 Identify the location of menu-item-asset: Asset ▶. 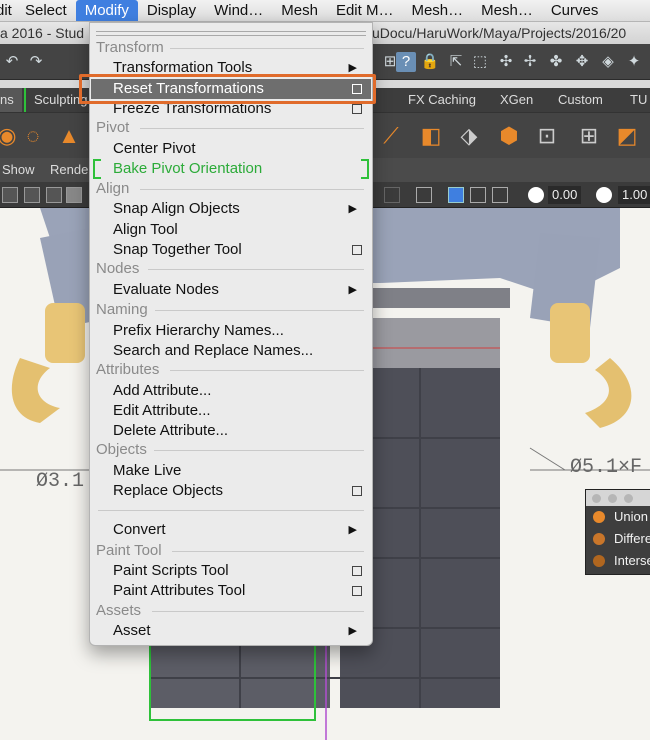
(231, 631).